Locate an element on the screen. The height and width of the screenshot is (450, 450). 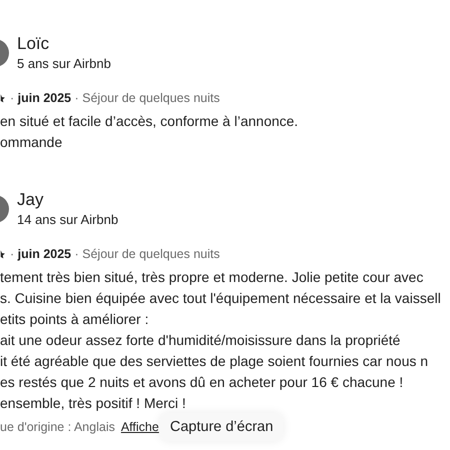
review-text-line: etits points à améliorer : is located at coordinates (75, 319).